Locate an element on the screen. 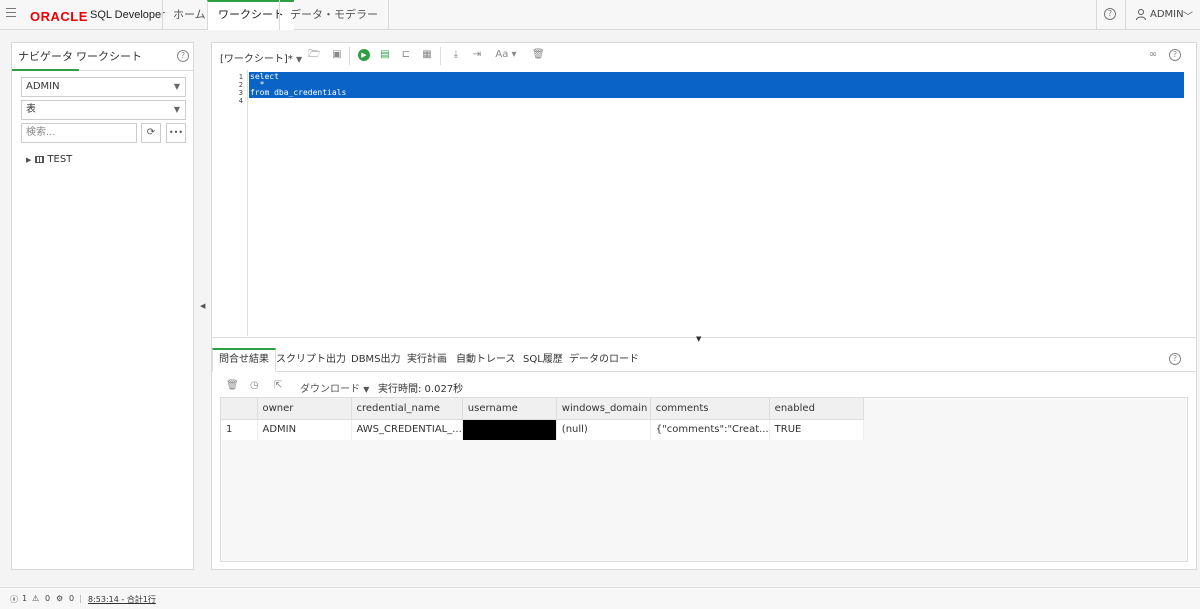 This screenshot has height=609, width=1200. schema-value: ADMIN is located at coordinates (43, 86).